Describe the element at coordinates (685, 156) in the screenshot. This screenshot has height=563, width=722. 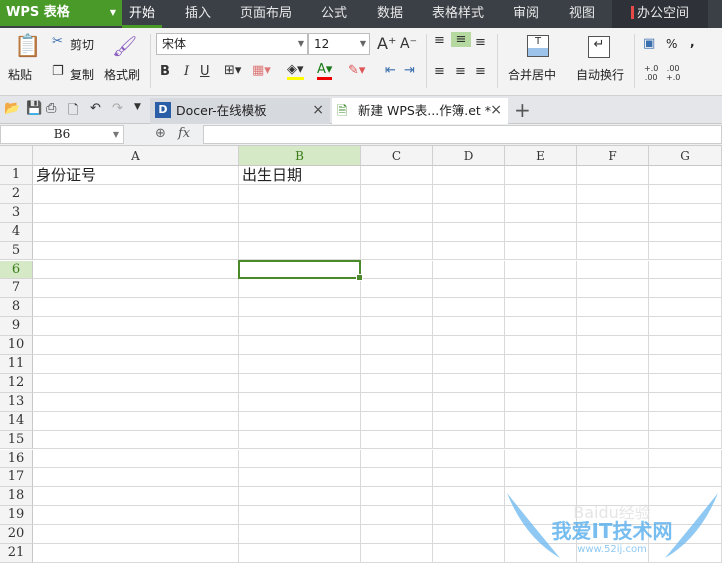
I see `column-header-G: G` at that location.